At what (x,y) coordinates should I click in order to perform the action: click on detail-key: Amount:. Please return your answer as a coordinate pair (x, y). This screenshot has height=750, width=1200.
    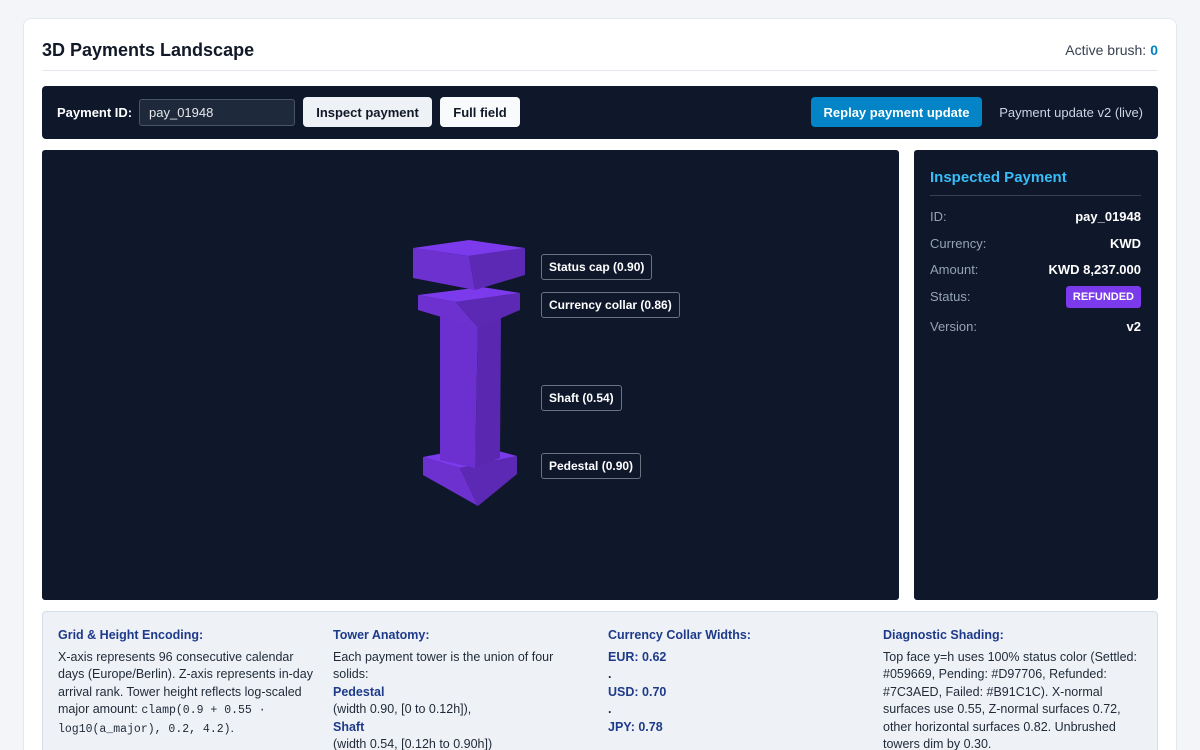
    Looking at the image, I should click on (954, 269).